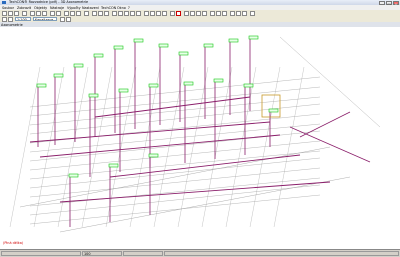  Describe the element at coordinates (66, 13) in the screenshot. I see `zoom-in-icon` at that location.